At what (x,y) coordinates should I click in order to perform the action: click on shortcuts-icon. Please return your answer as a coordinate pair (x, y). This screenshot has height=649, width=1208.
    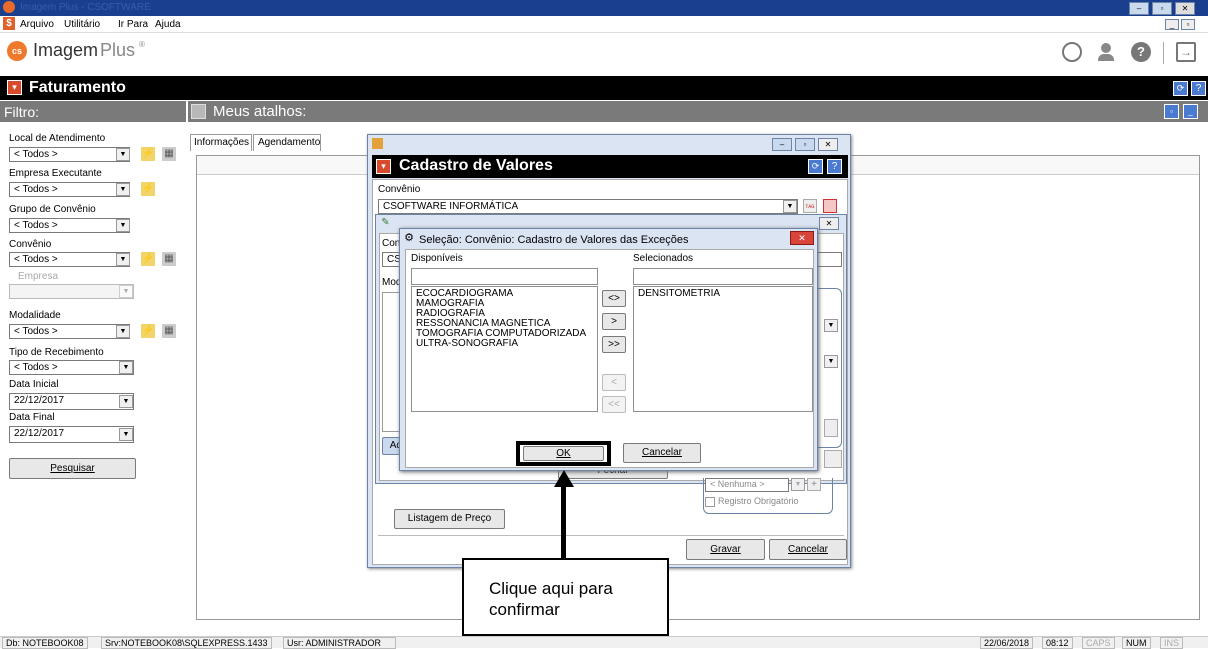
    Looking at the image, I should click on (198, 111).